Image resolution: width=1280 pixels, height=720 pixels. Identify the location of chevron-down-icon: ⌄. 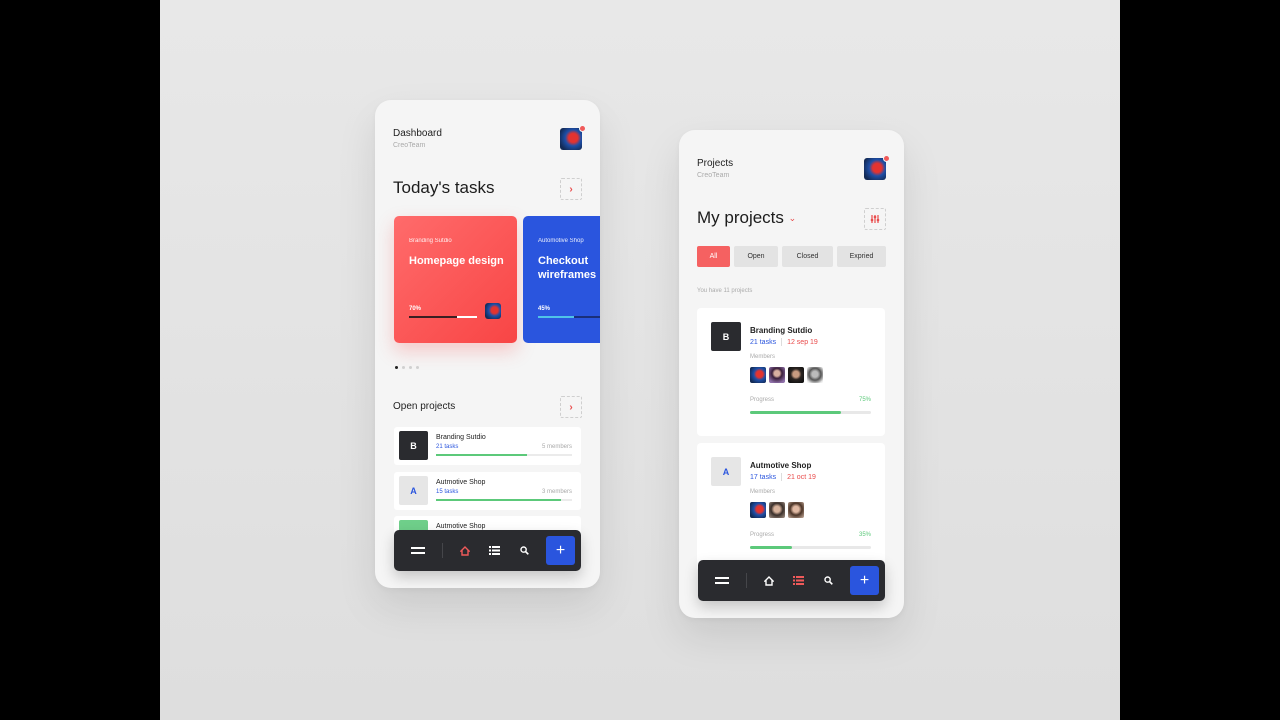
(793, 218).